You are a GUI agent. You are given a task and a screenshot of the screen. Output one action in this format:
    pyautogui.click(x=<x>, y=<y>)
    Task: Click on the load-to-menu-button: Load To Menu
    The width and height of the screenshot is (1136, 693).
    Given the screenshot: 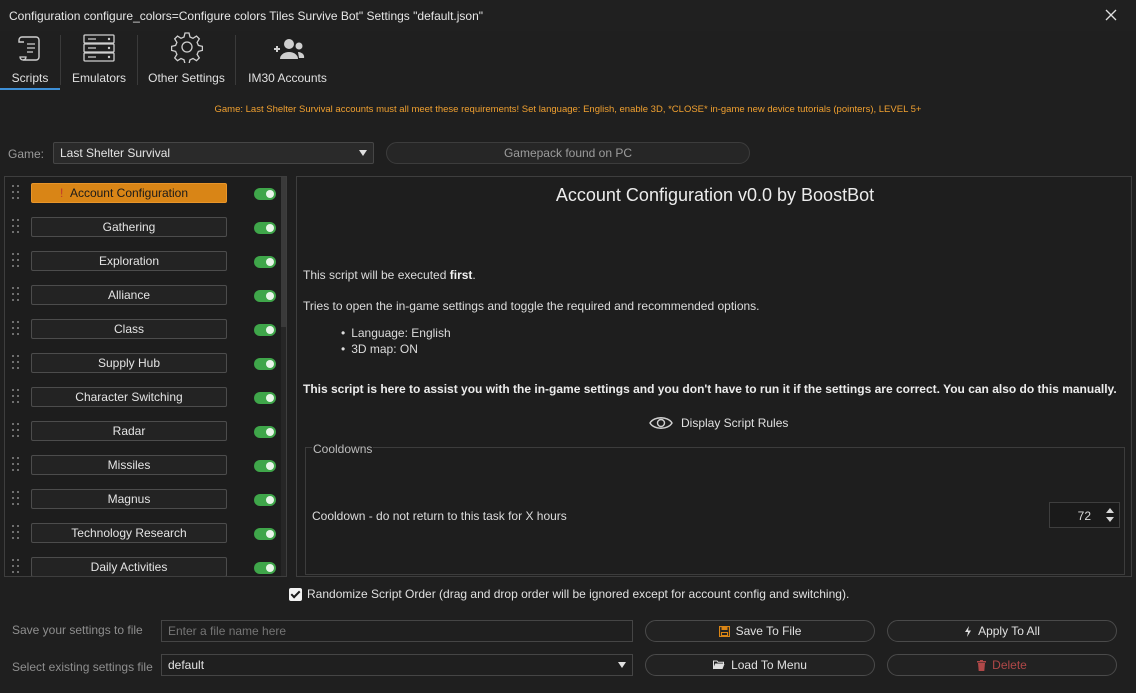 What is the action you would take?
    pyautogui.click(x=760, y=665)
    